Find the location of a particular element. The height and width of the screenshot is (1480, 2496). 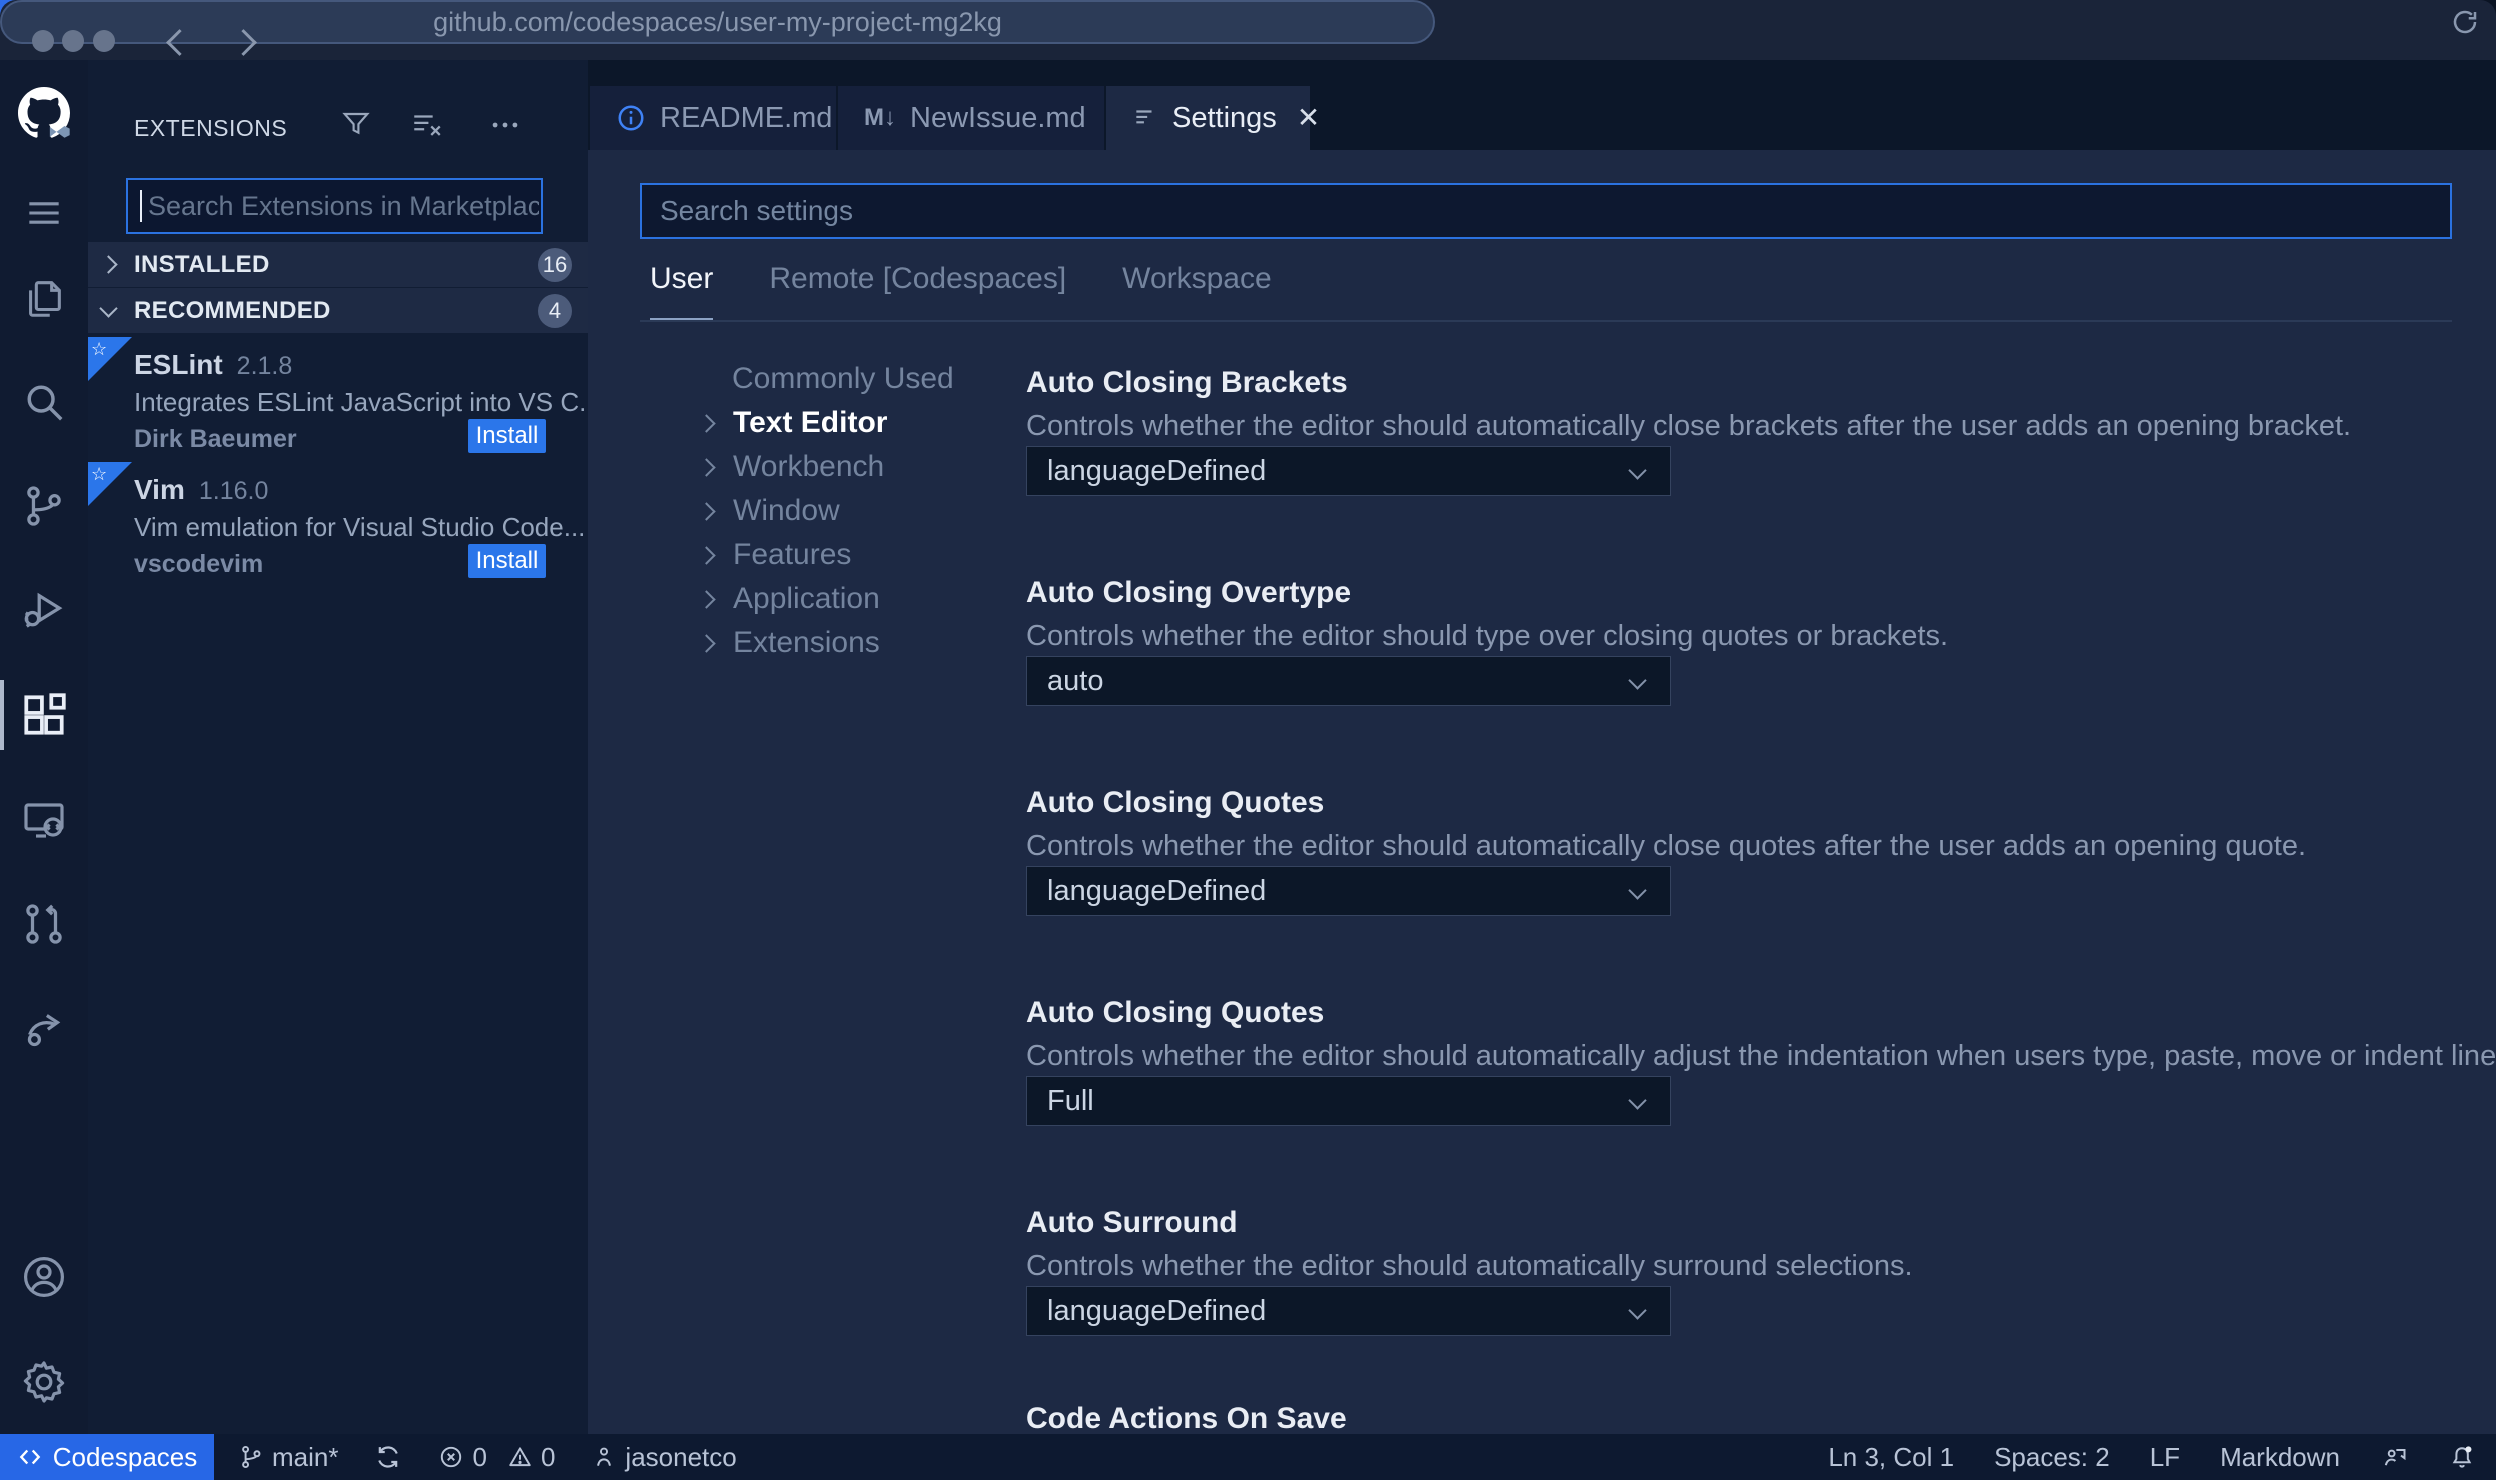

sync-icon is located at coordinates (388, 1457).